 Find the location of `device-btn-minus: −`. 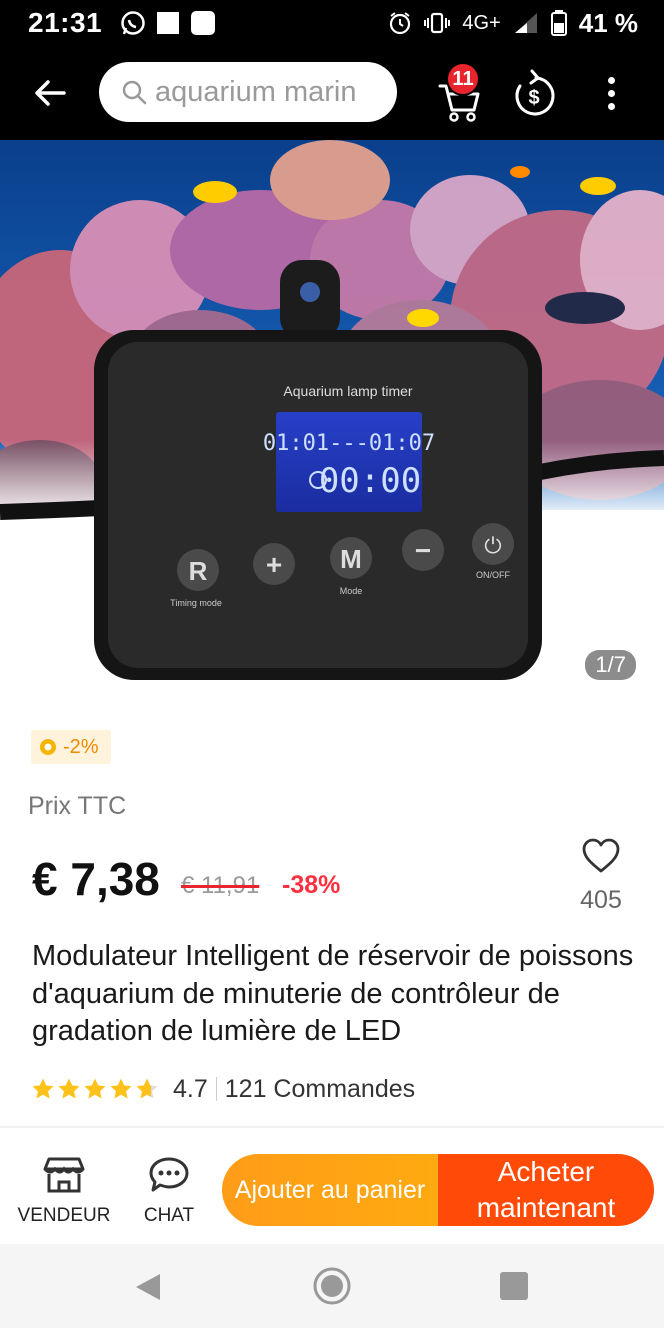

device-btn-minus: − is located at coordinates (423, 550).